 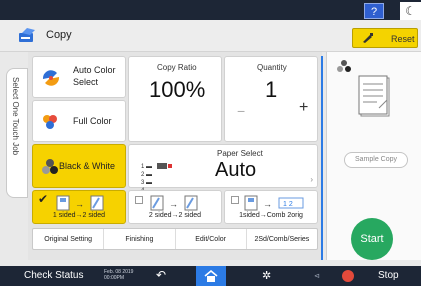 I want to click on auto-color-label-line1: Auto Color, so click(x=94, y=70).